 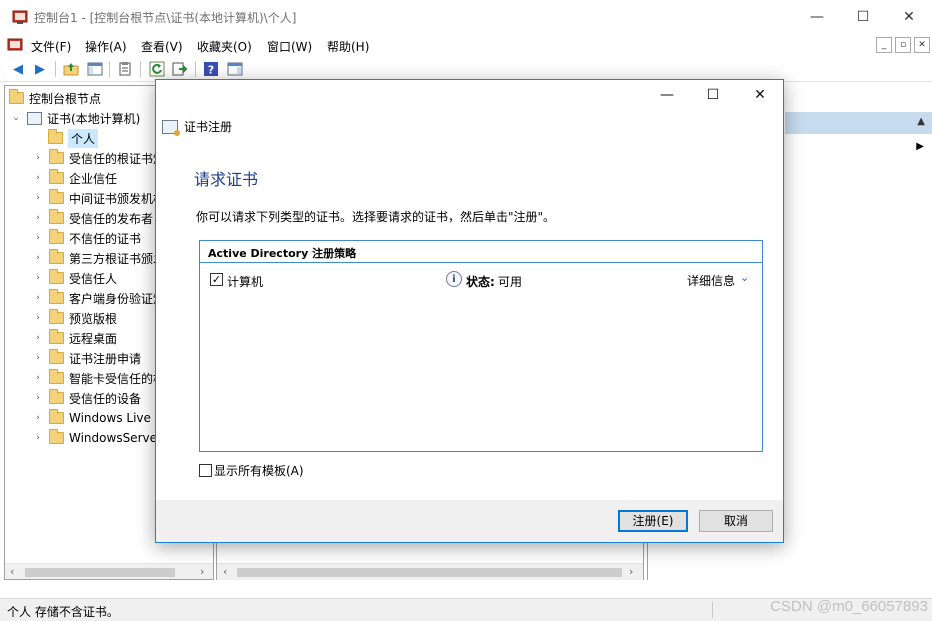 I want to click on dialog-heading: 请求证书, so click(x=226, y=179).